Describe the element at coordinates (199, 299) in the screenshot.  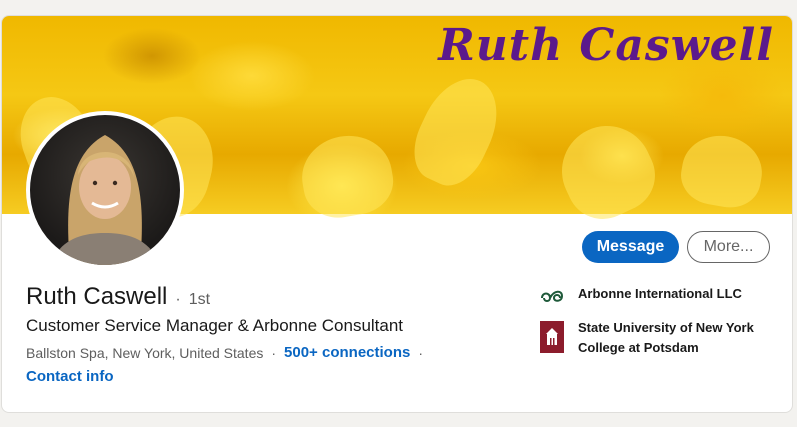
I see `connection-degree: 1st` at that location.